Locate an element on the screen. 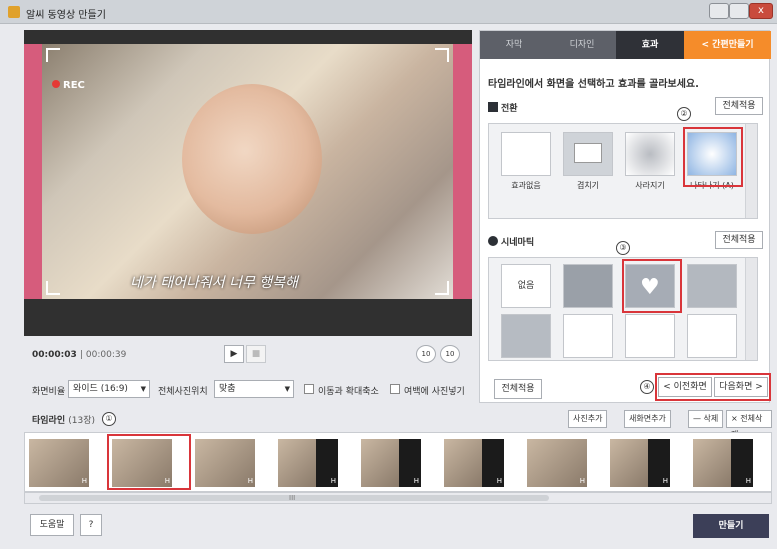  cinematic-balloons-thumb is located at coordinates (712, 336).